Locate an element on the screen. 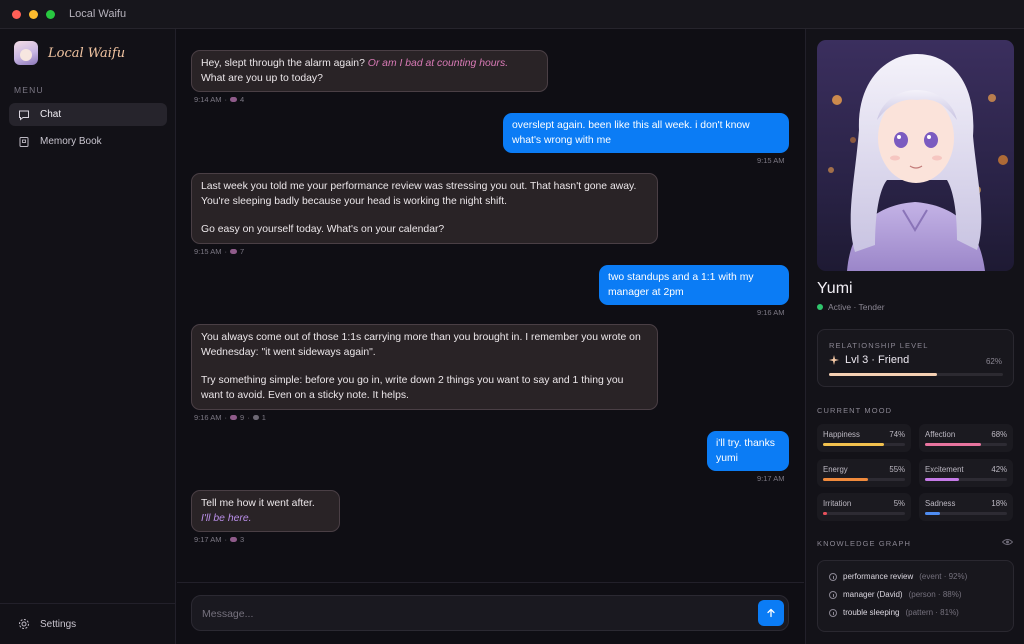  send-button is located at coordinates (771, 613).